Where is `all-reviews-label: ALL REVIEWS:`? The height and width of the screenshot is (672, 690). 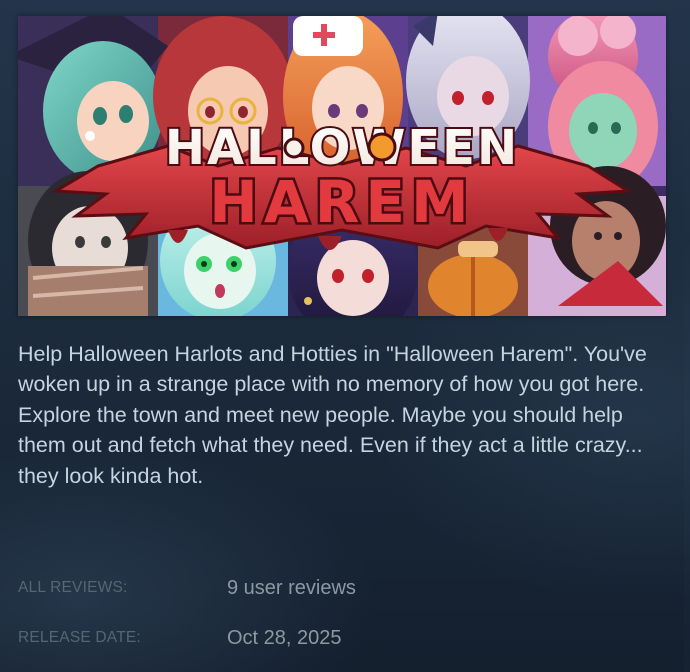 all-reviews-label: ALL REVIEWS: is located at coordinates (73, 587).